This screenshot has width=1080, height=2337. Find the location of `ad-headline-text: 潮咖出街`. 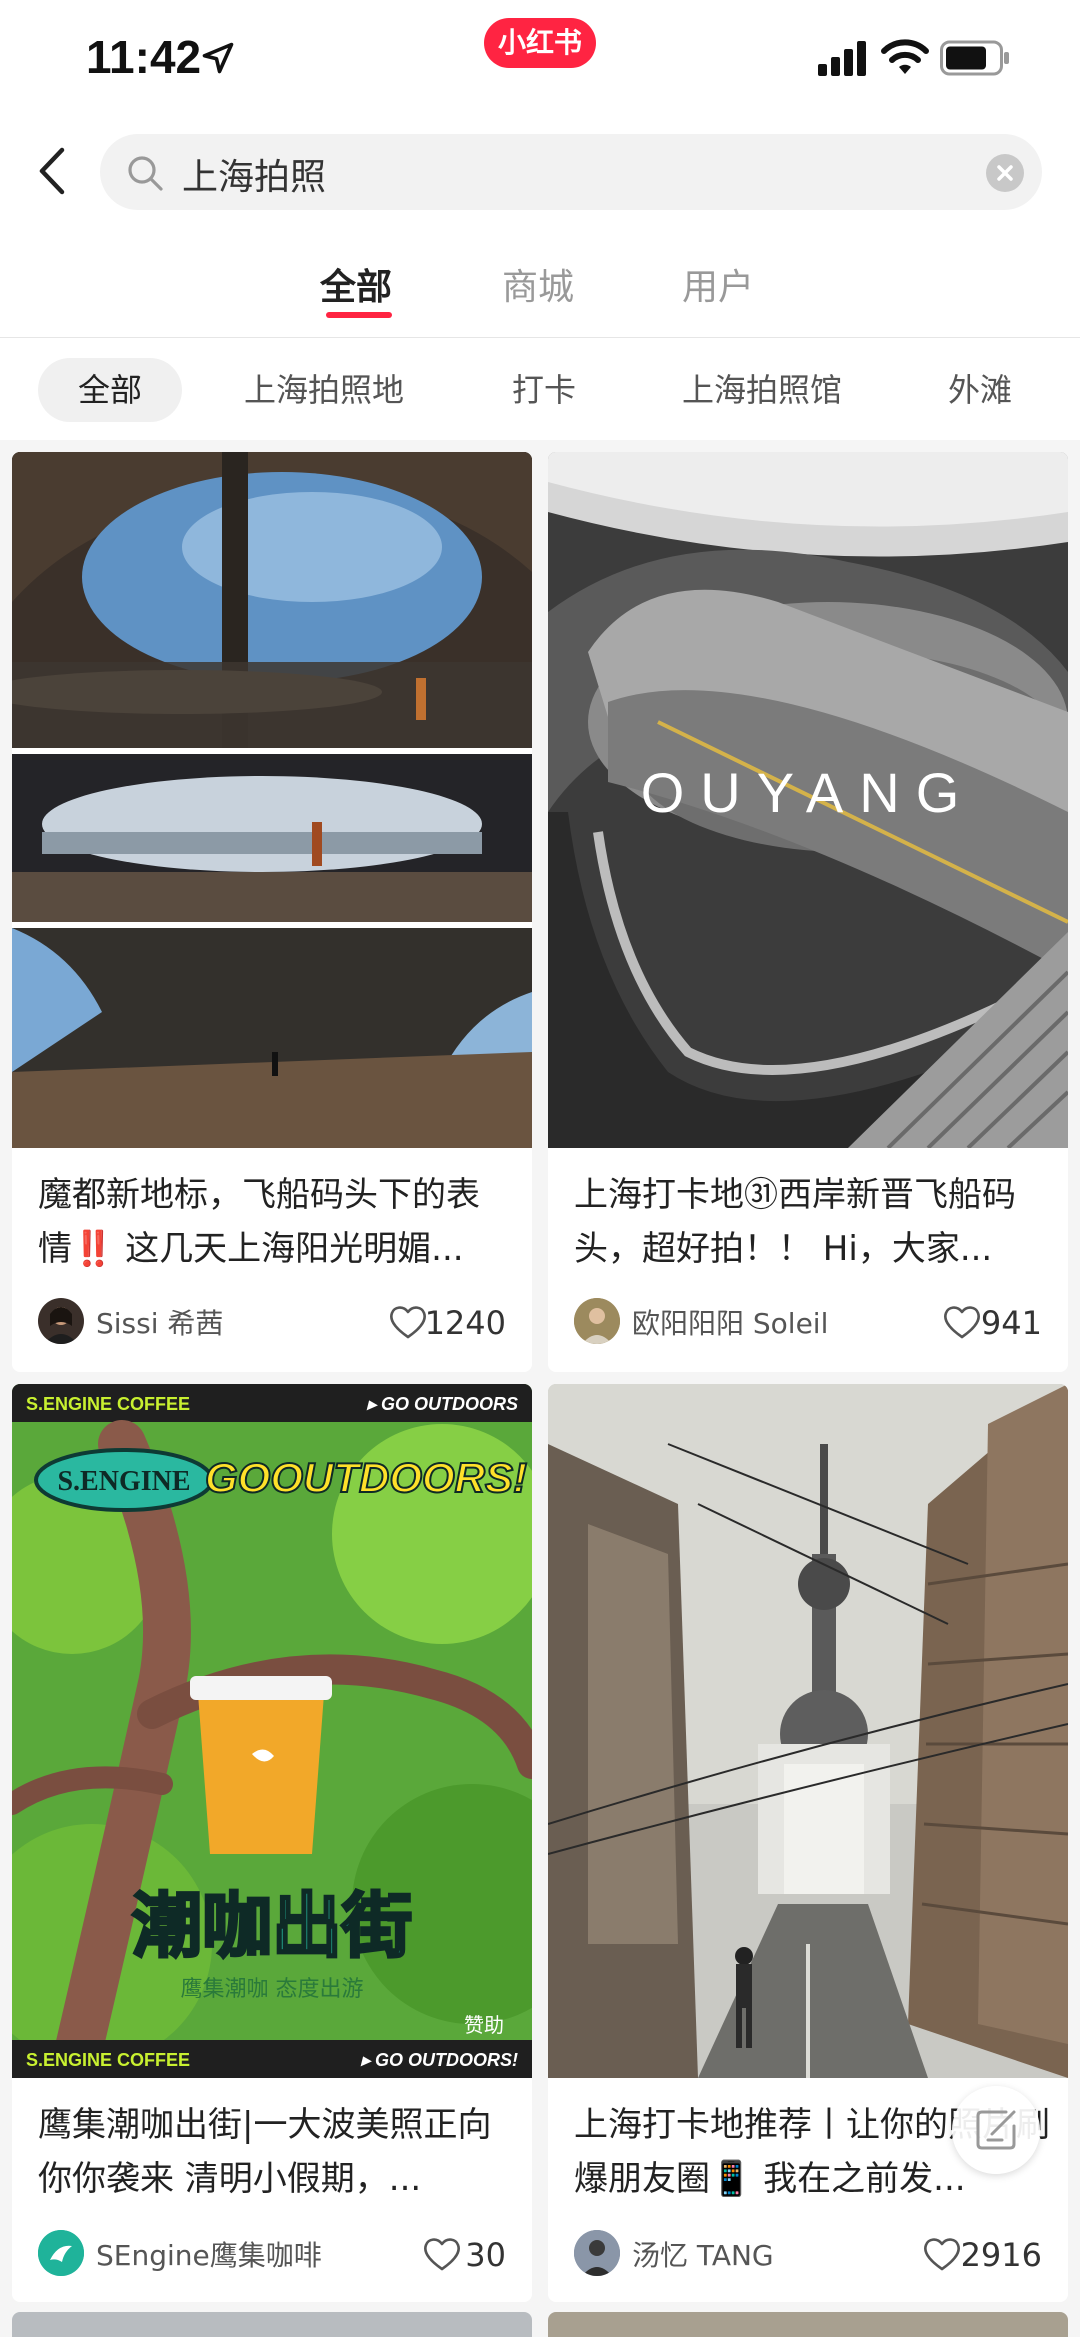

ad-headline-text: 潮咖出街 is located at coordinates (272, 1926).